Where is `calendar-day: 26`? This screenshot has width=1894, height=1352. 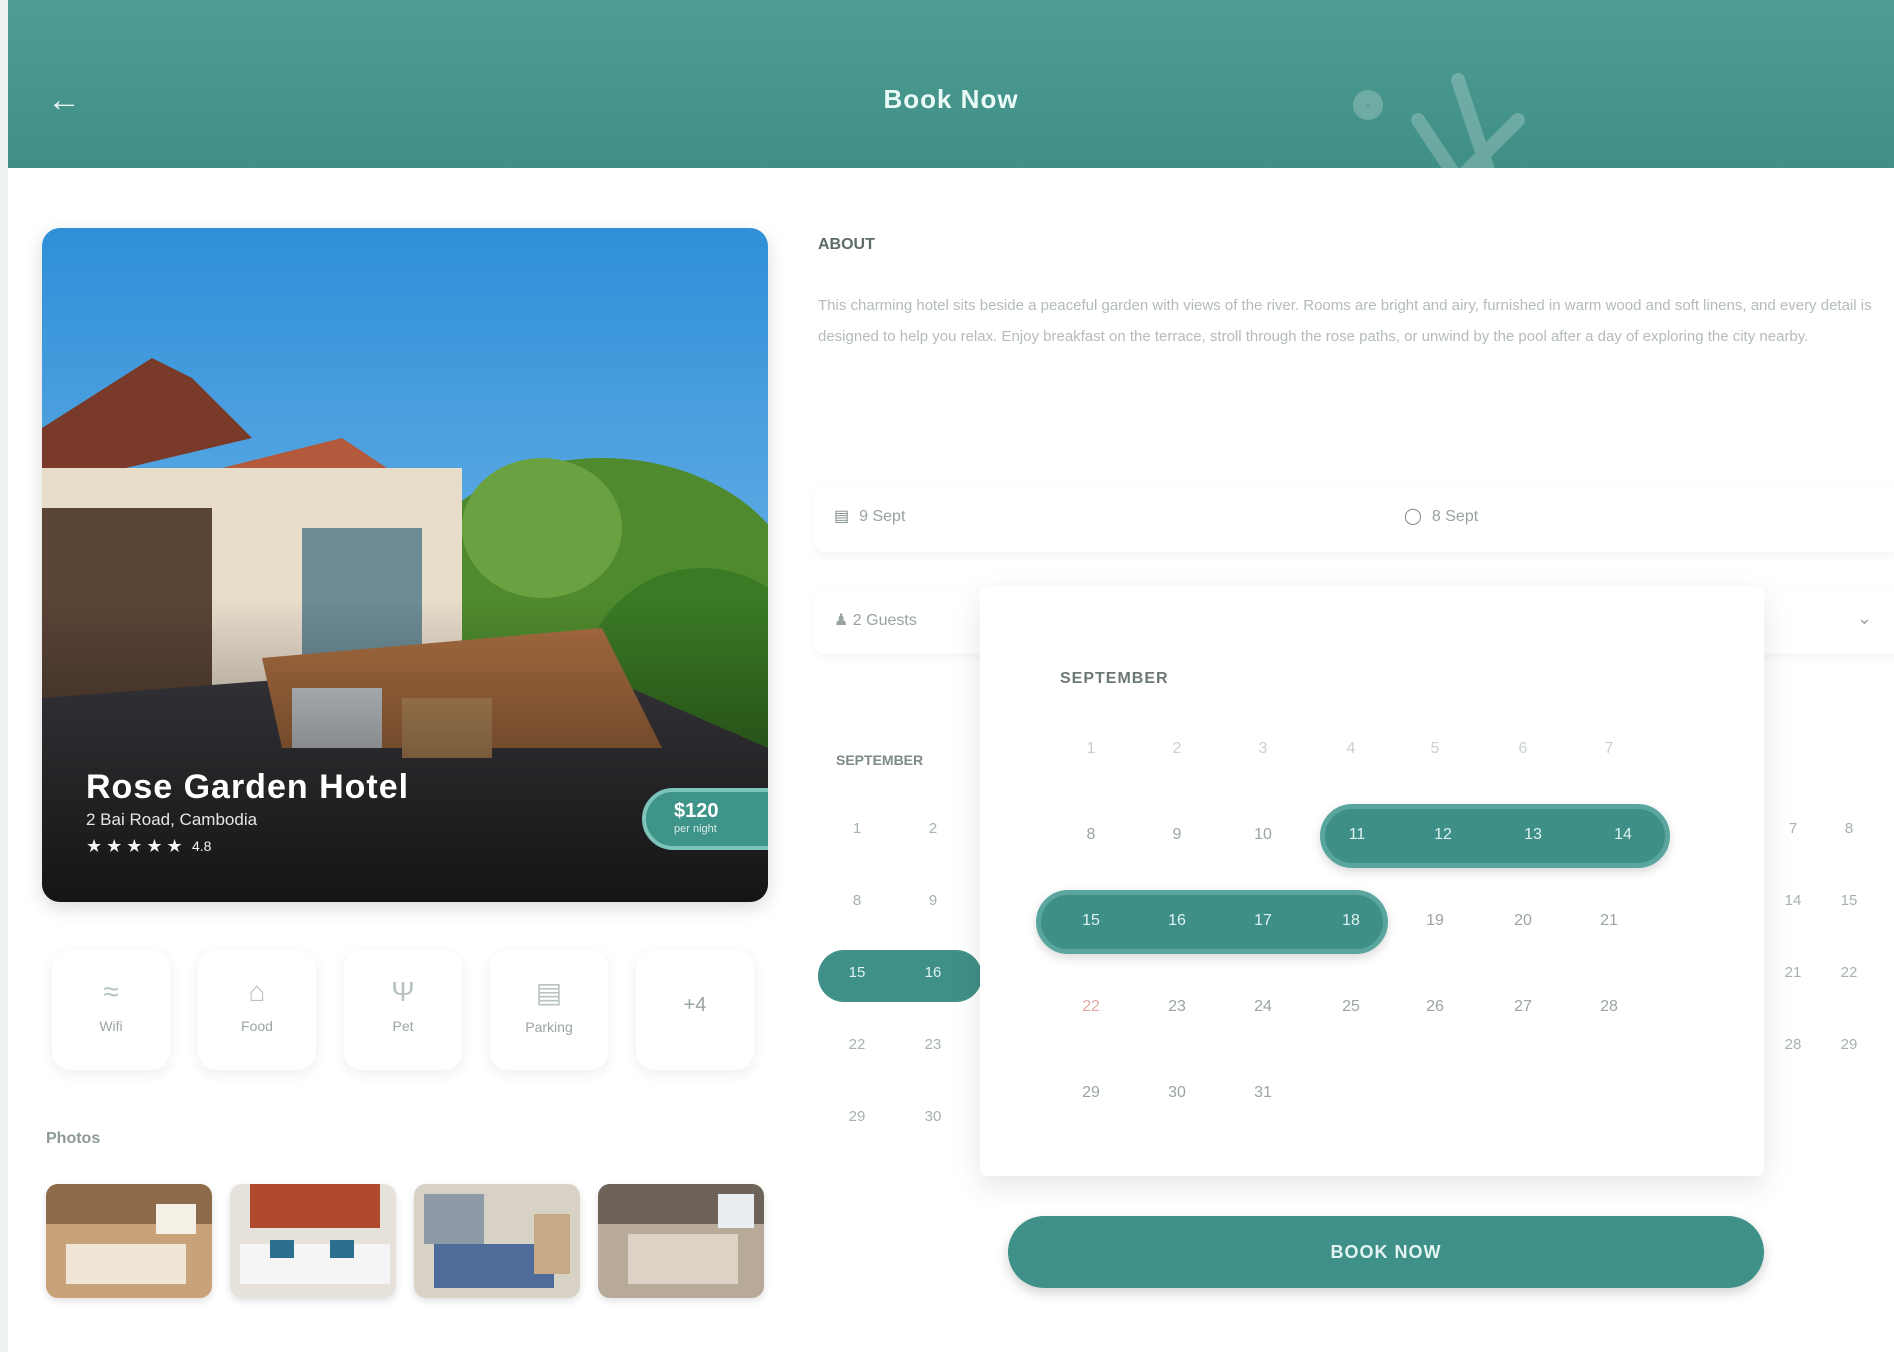 calendar-day: 26 is located at coordinates (1435, 1007).